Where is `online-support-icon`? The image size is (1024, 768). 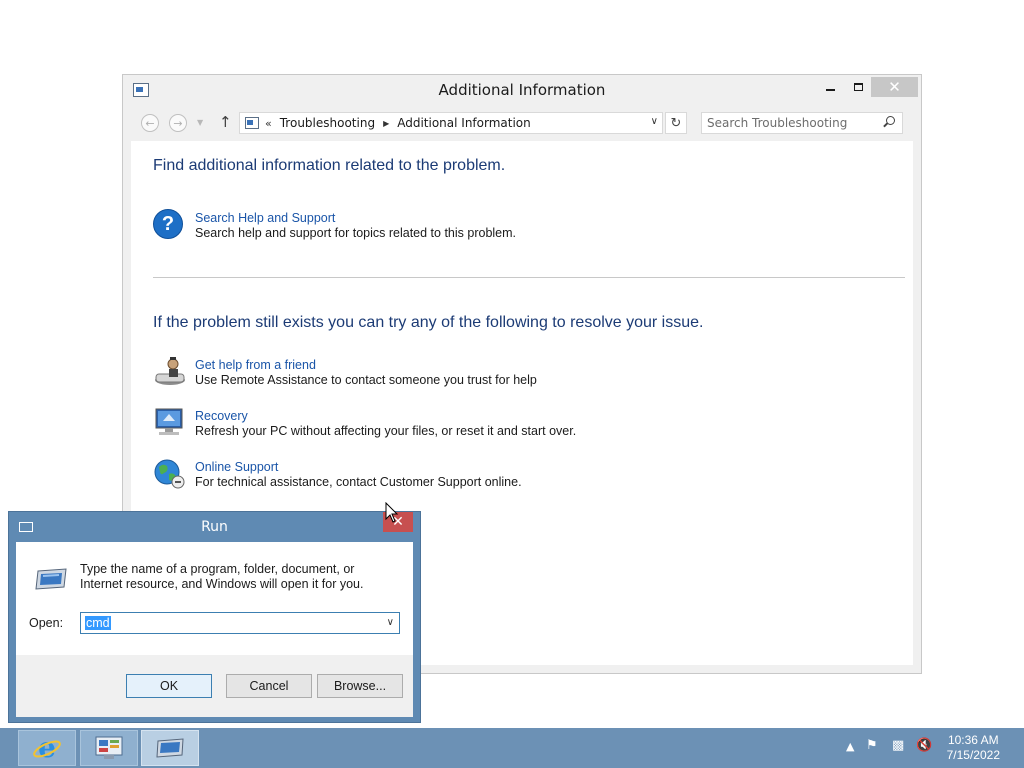
online-support-icon is located at coordinates (169, 474).